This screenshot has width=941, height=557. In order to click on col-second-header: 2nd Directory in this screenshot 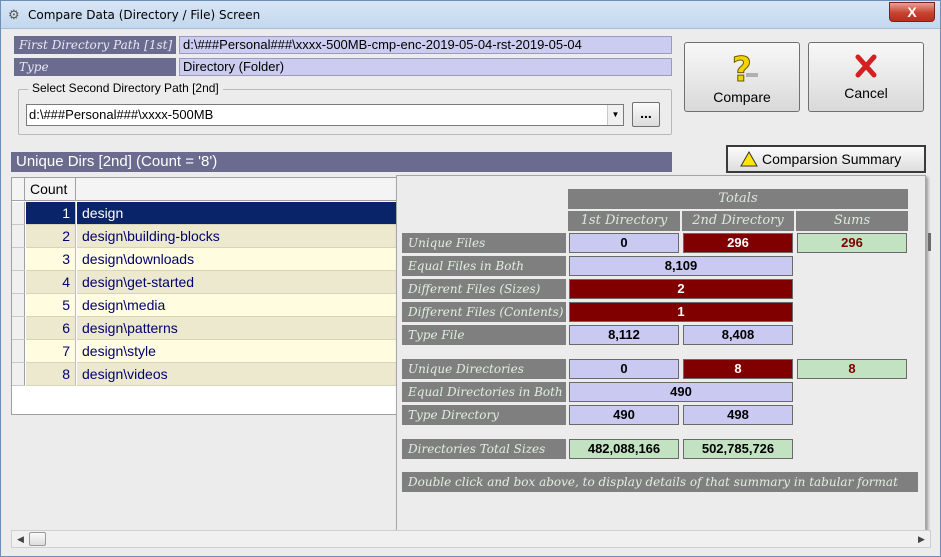, I will do `click(738, 221)`.